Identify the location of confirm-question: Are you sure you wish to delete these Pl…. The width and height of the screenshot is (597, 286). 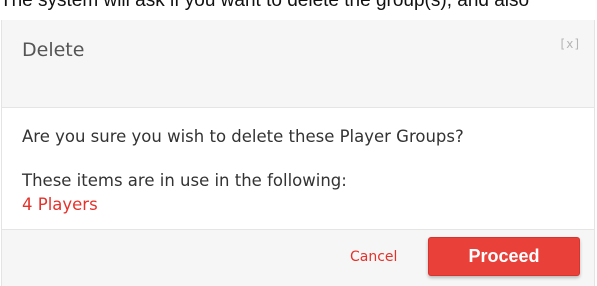
(243, 136).